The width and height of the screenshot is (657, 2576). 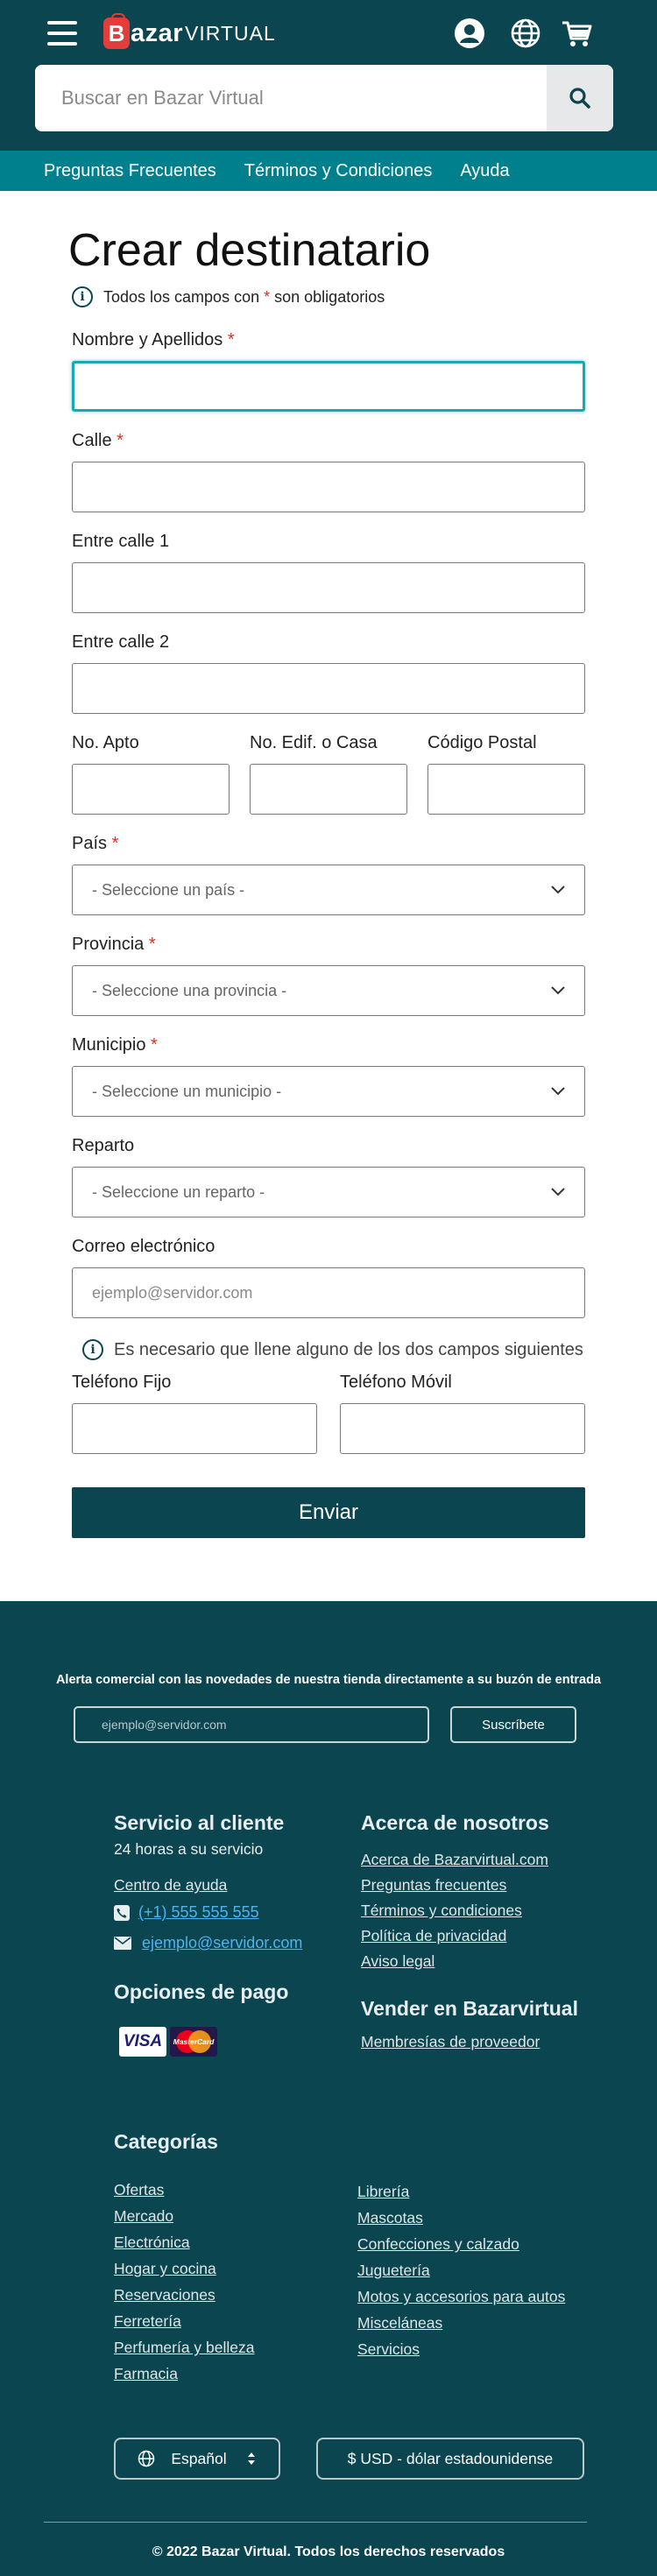 I want to click on required-star: *, so click(x=267, y=296).